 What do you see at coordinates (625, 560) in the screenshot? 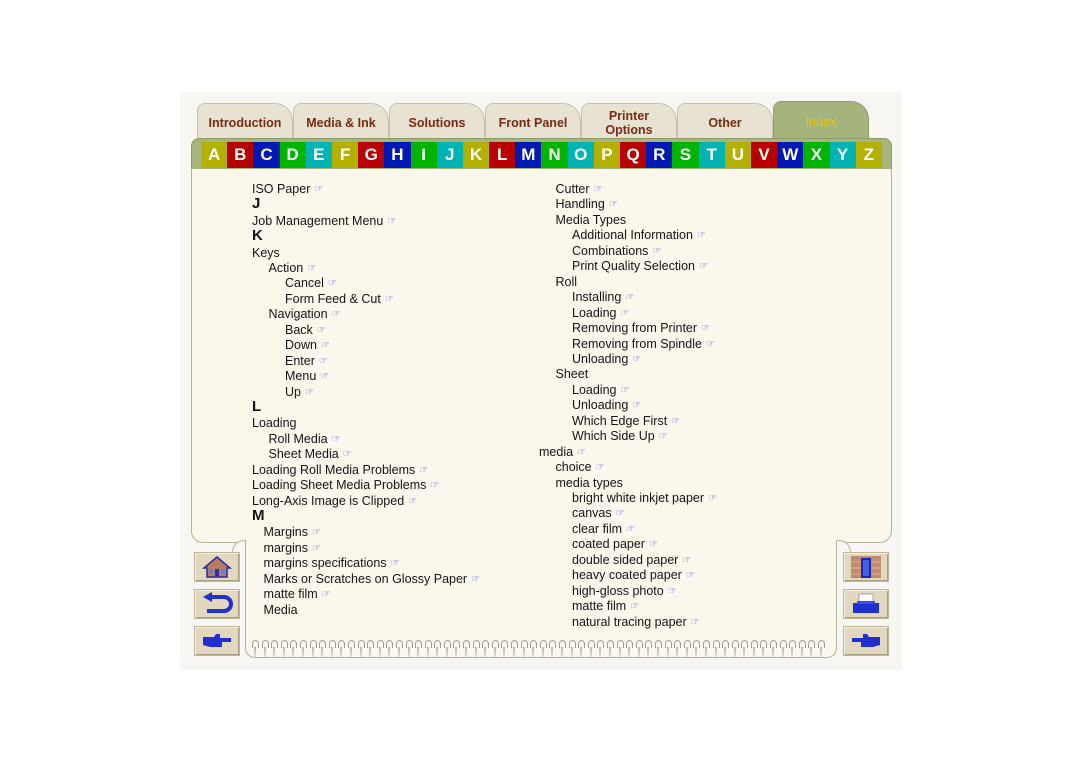
I see `index-entry-link: double sided paper` at bounding box center [625, 560].